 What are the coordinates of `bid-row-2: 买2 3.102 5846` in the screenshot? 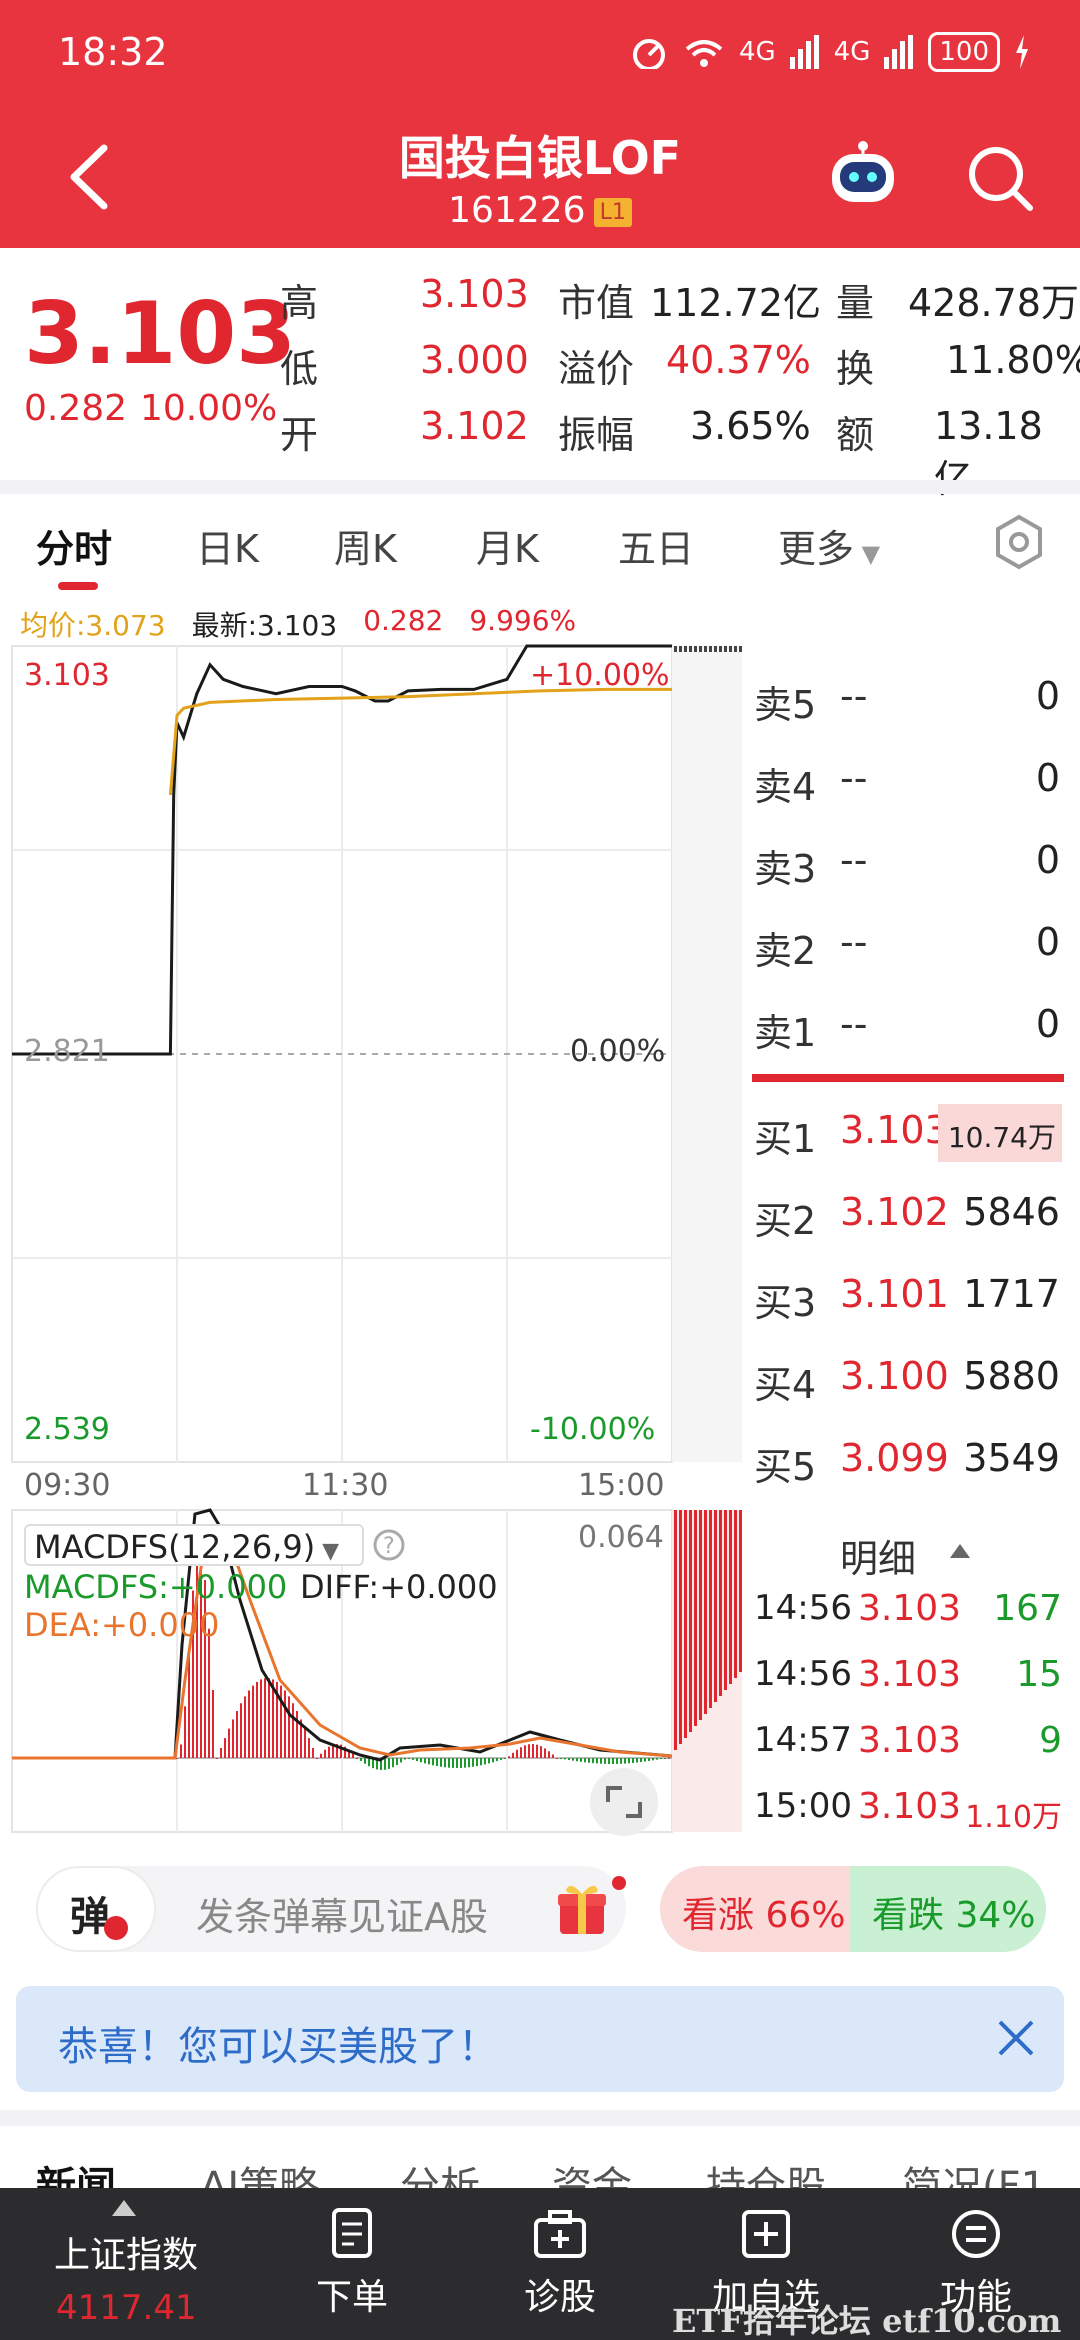 It's located at (907, 1215).